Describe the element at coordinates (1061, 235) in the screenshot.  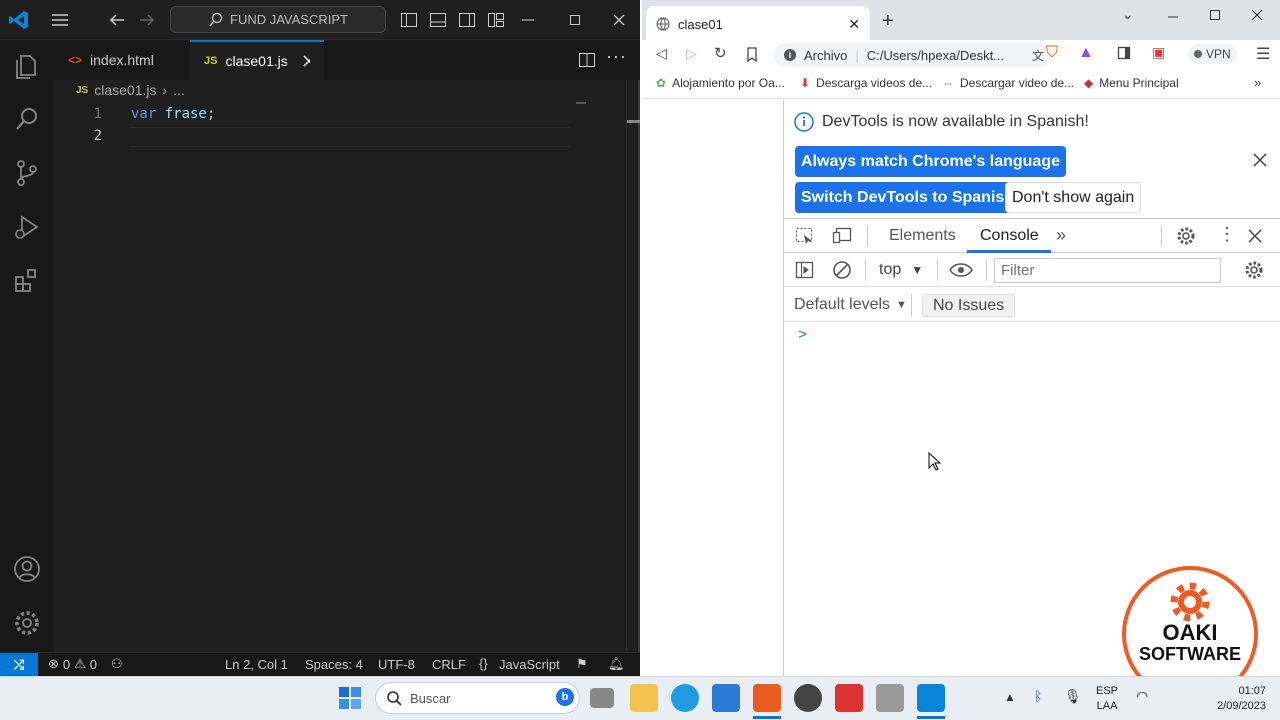
I see `more-tabs-icon: »` at that location.